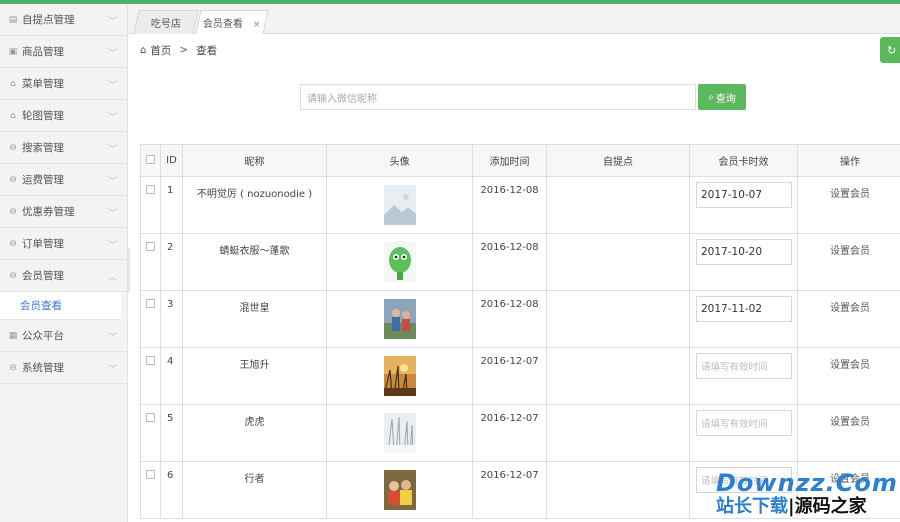 Image resolution: width=900 pixels, height=522 pixels. What do you see at coordinates (43, 368) in the screenshot?
I see `sidebar-item-label: 系统管理` at bounding box center [43, 368].